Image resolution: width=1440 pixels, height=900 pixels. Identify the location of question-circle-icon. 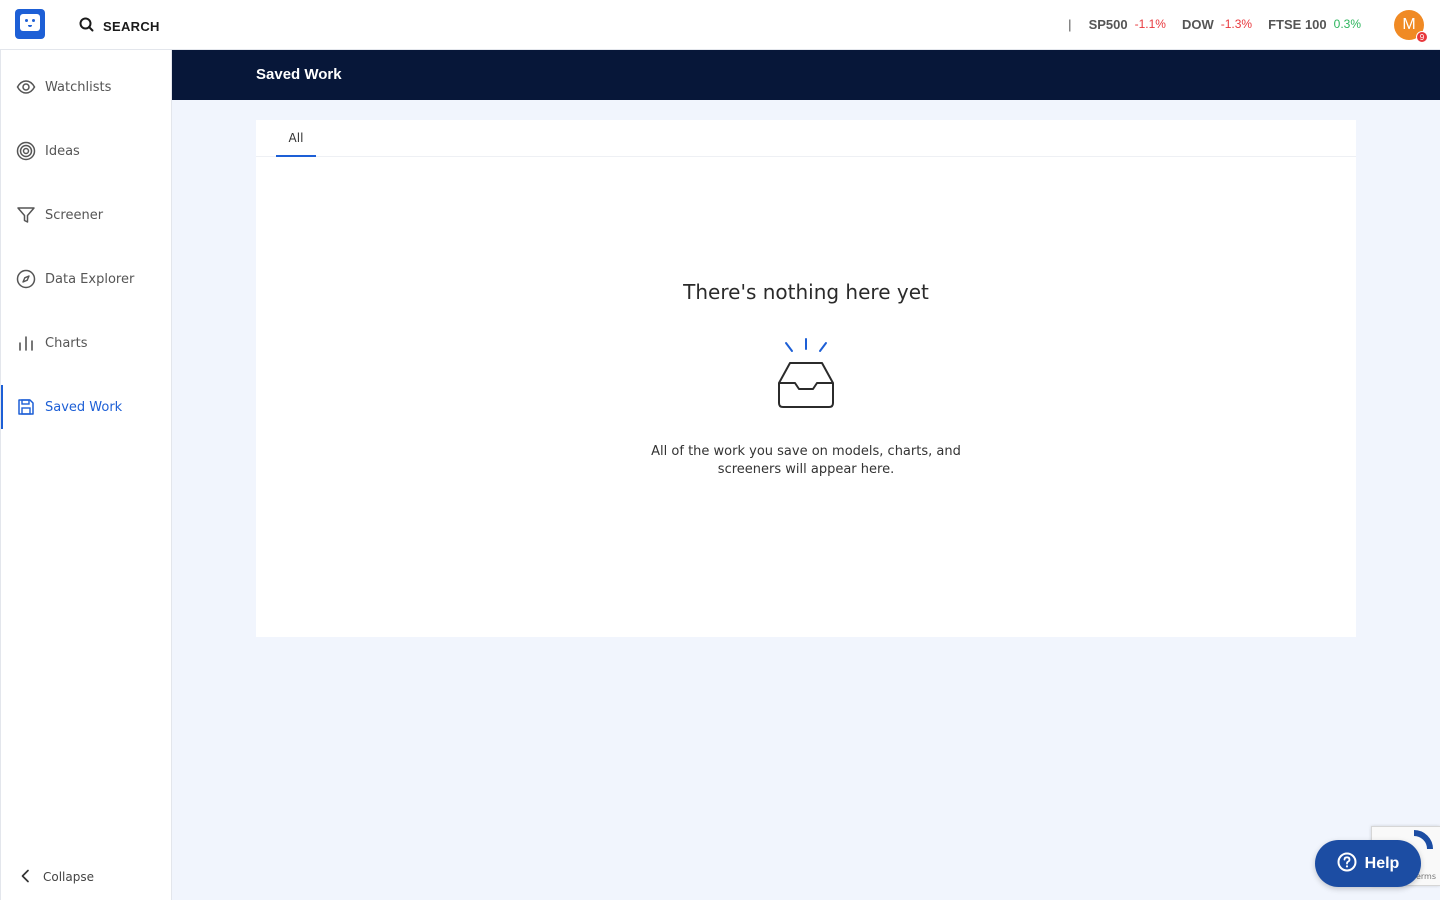
(1347, 864).